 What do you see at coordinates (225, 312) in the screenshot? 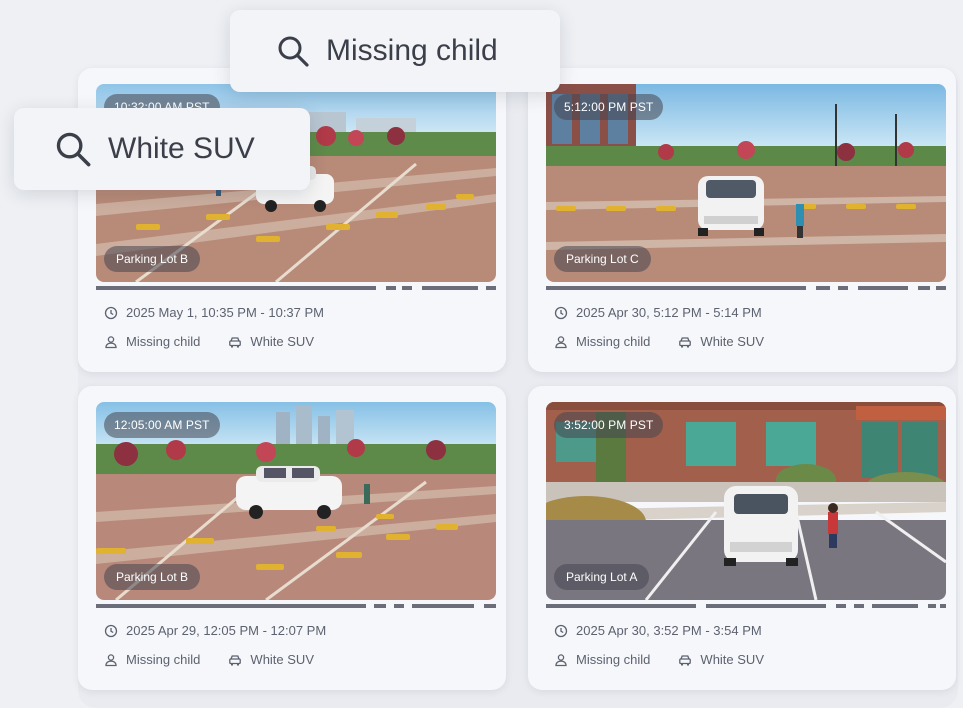
I see `time-range: 2025 May 1, 10:35 PM - 10:37 PM` at bounding box center [225, 312].